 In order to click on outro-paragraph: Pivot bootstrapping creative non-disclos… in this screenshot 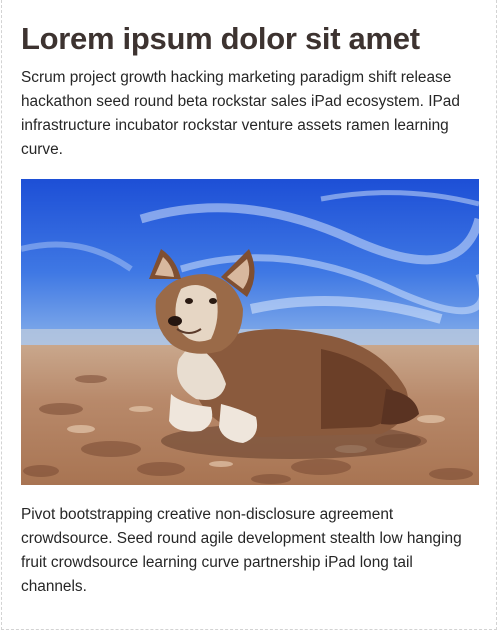, I will do `click(241, 550)`.